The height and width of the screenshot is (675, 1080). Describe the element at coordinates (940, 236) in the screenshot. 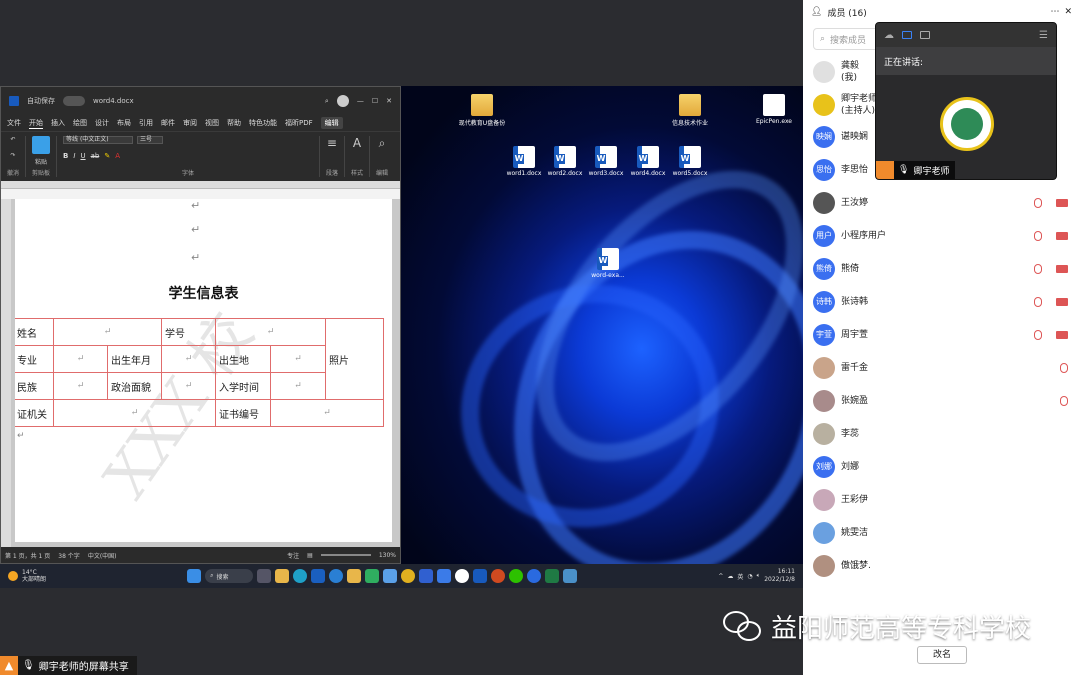

I see `member-item: 用户 小程序用户` at that location.